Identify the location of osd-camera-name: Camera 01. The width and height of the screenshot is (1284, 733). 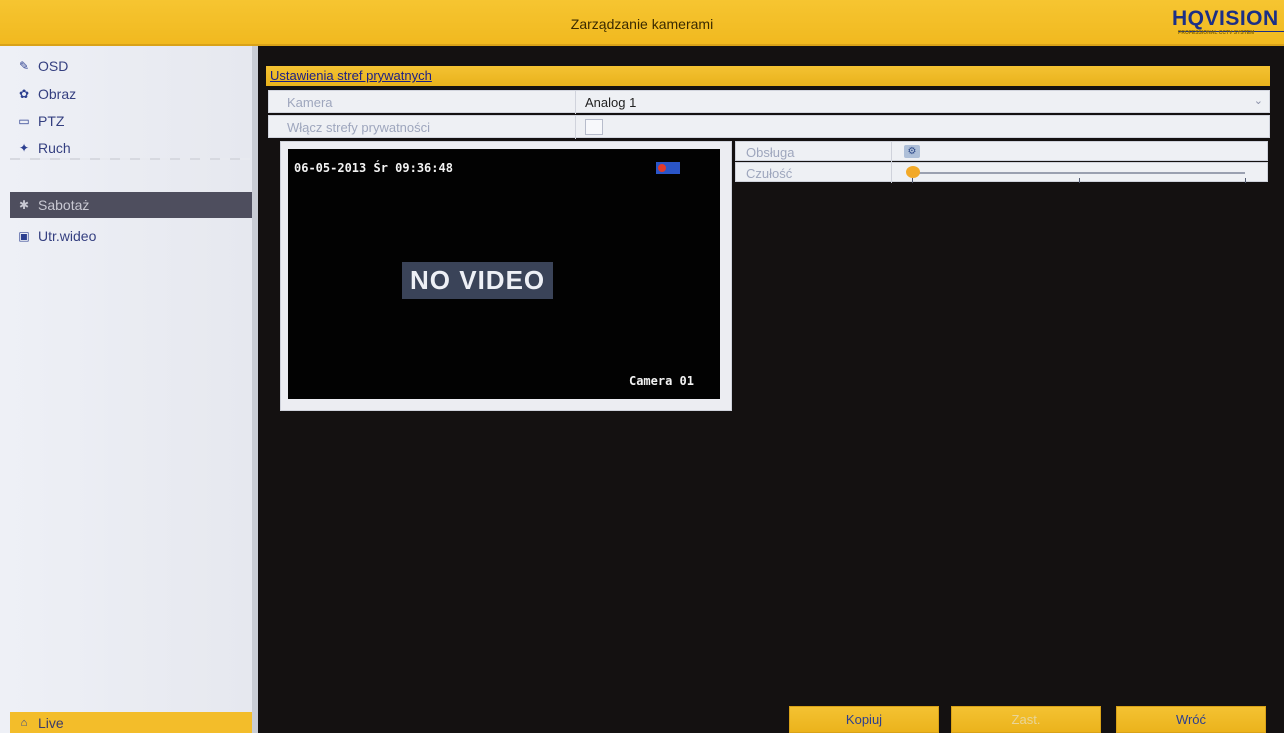
(661, 381).